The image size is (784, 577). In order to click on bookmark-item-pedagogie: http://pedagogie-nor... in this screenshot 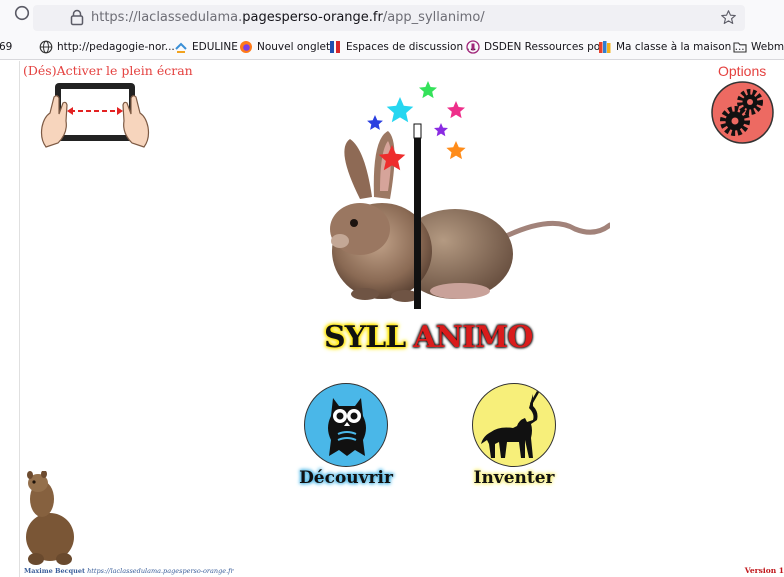, I will do `click(107, 47)`.